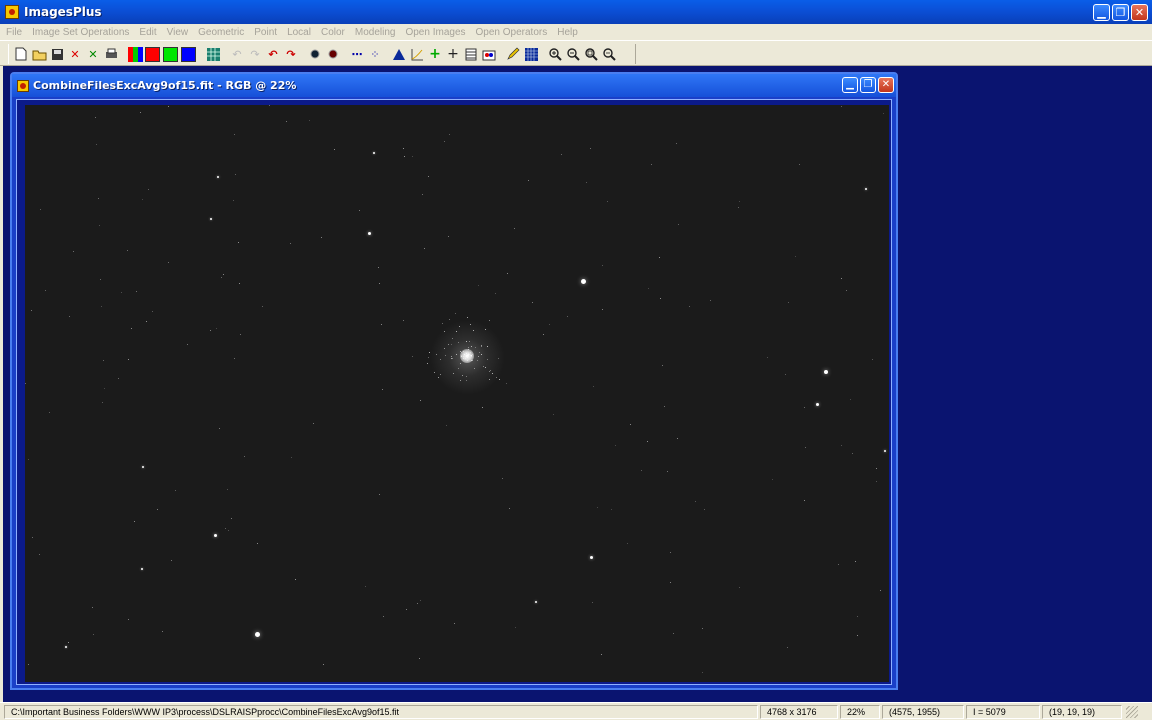 Image resolution: width=1152 pixels, height=720 pixels. I want to click on menu-modeling: Modeling, so click(375, 32).